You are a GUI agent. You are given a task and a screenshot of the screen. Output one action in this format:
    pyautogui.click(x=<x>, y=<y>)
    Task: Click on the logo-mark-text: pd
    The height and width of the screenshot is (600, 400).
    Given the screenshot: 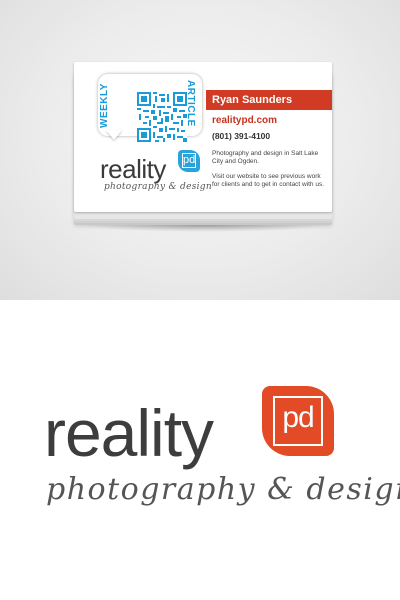 What is the action you would take?
    pyautogui.click(x=298, y=421)
    